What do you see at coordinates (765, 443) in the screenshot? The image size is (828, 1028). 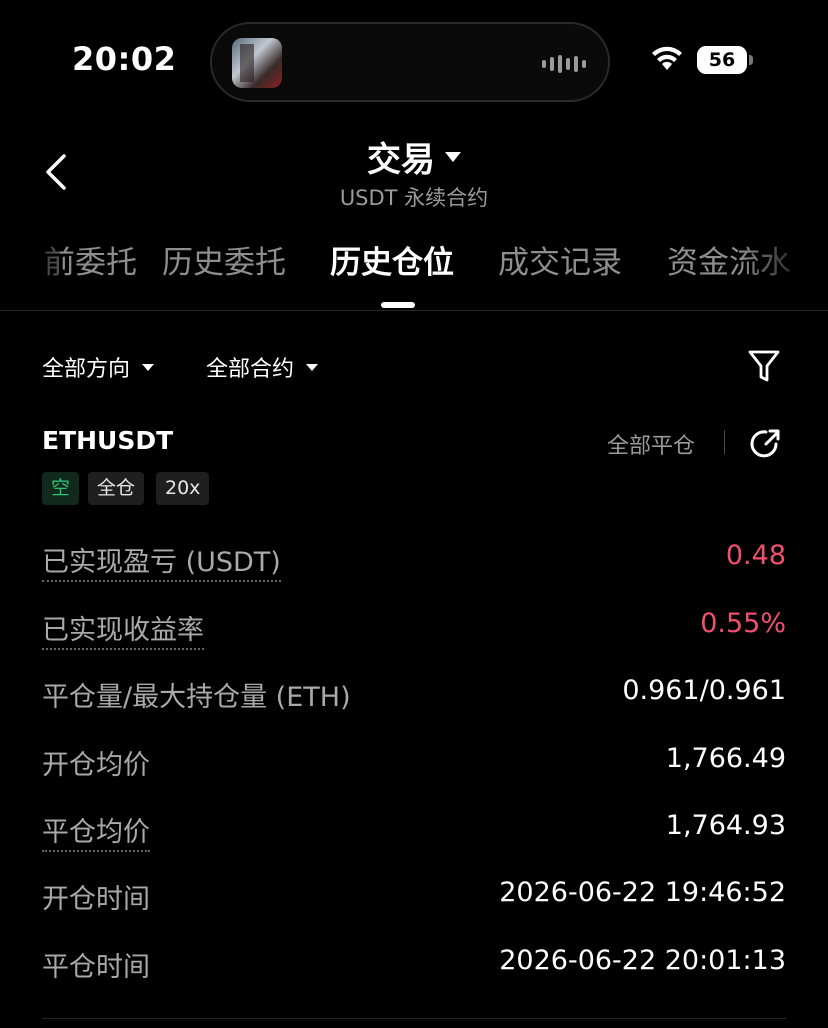 I see `share-icon` at bounding box center [765, 443].